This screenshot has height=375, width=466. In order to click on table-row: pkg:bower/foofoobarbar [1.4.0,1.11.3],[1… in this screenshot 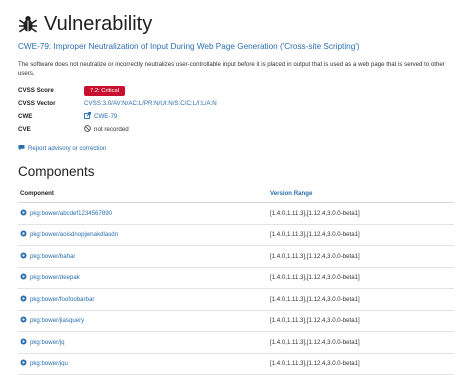, I will do `click(236, 299)`.